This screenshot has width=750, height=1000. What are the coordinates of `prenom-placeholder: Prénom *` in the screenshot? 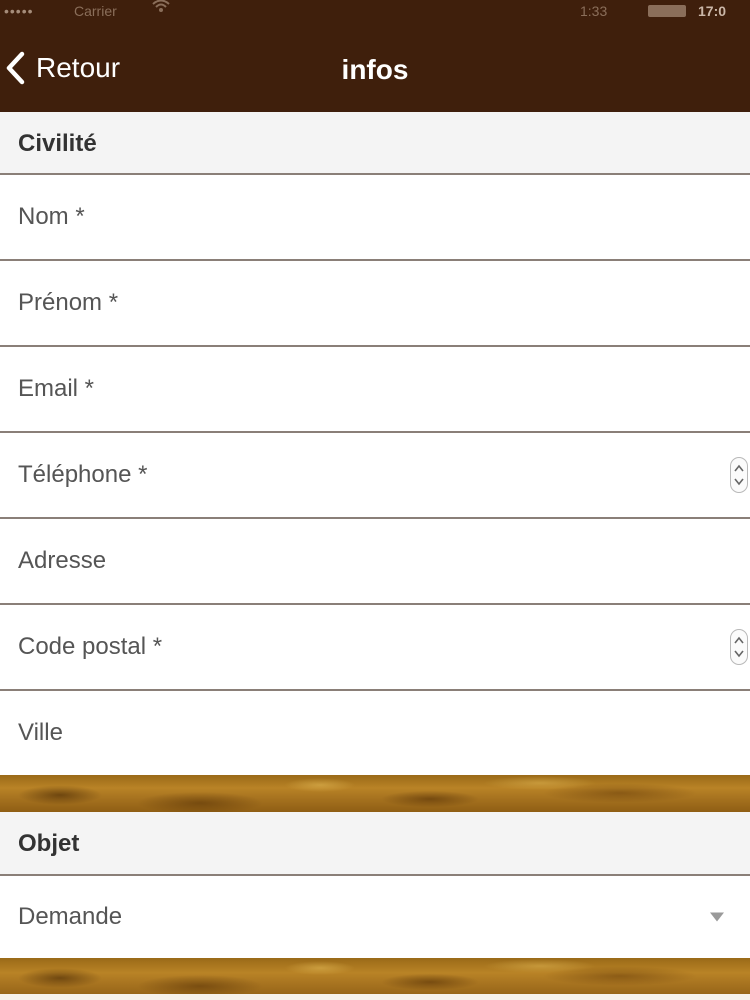 It's located at (68, 302).